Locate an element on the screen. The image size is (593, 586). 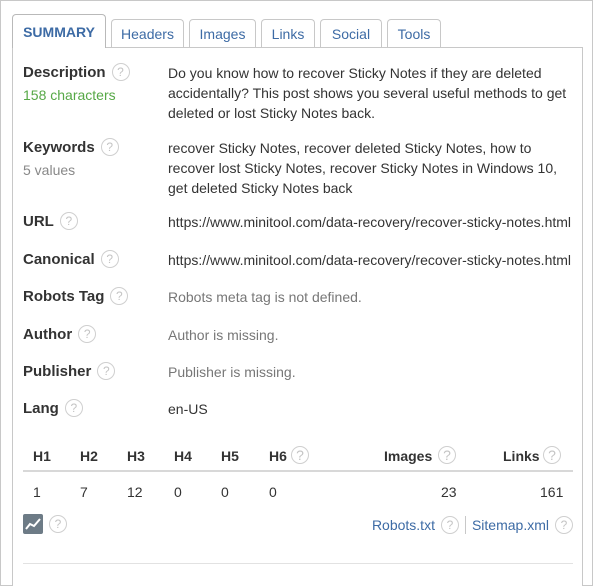
lang-label: Lang ? is located at coordinates (53, 408).